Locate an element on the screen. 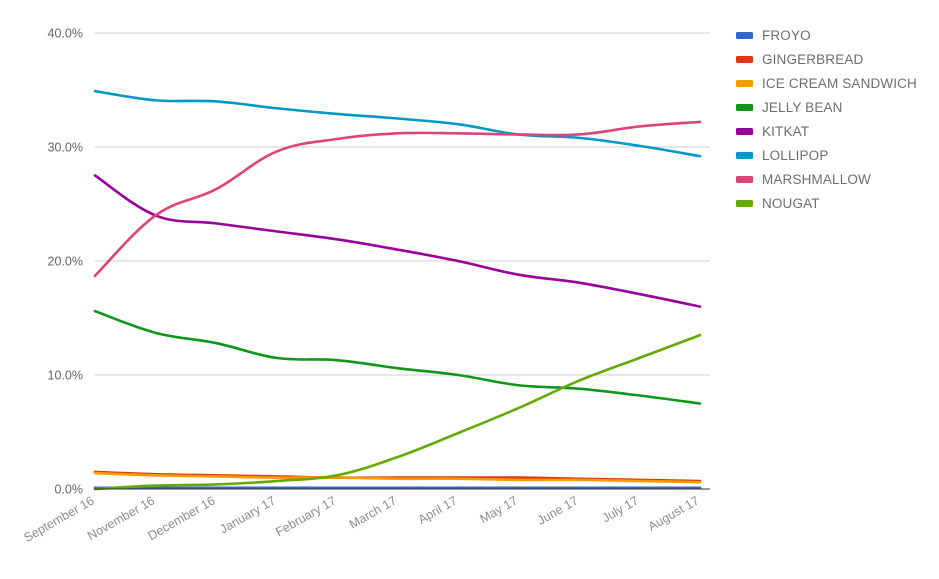 The image size is (939, 579). legend-item-lollipop: LOLLIPOP is located at coordinates (836, 155).